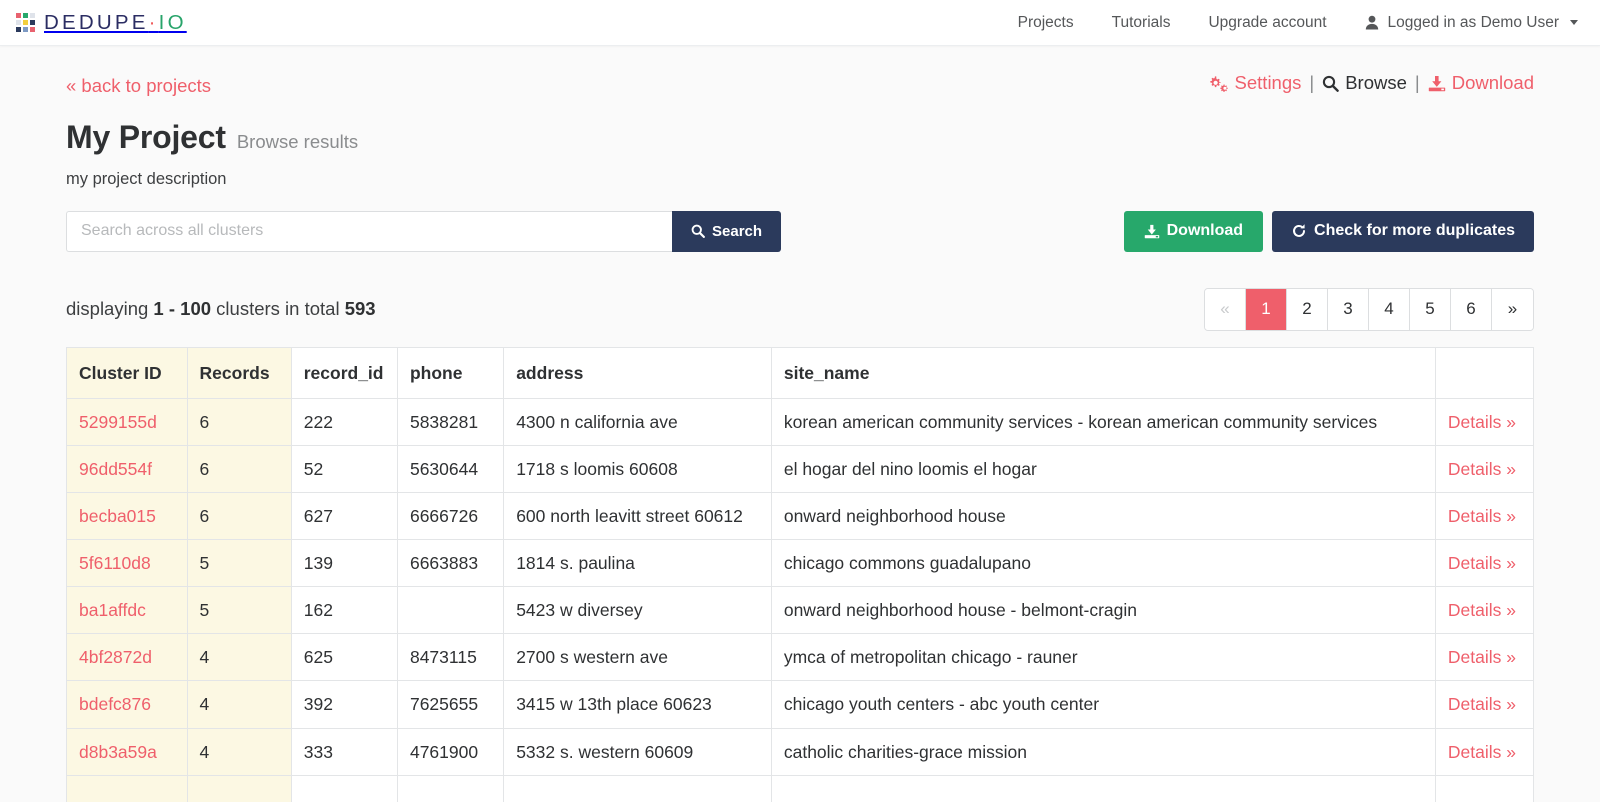  Describe the element at coordinates (1307, 309) in the screenshot. I see `pagination-page-2: 2` at that location.